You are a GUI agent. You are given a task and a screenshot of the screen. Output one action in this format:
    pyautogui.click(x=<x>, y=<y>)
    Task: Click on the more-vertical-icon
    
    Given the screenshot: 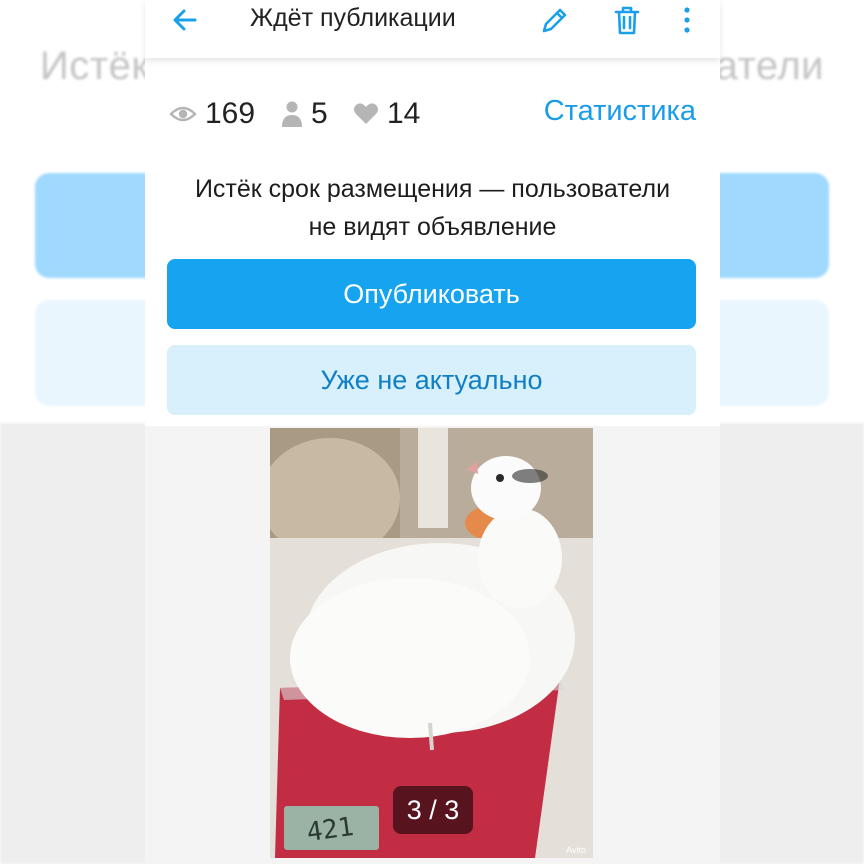 What is the action you would take?
    pyautogui.click(x=687, y=20)
    